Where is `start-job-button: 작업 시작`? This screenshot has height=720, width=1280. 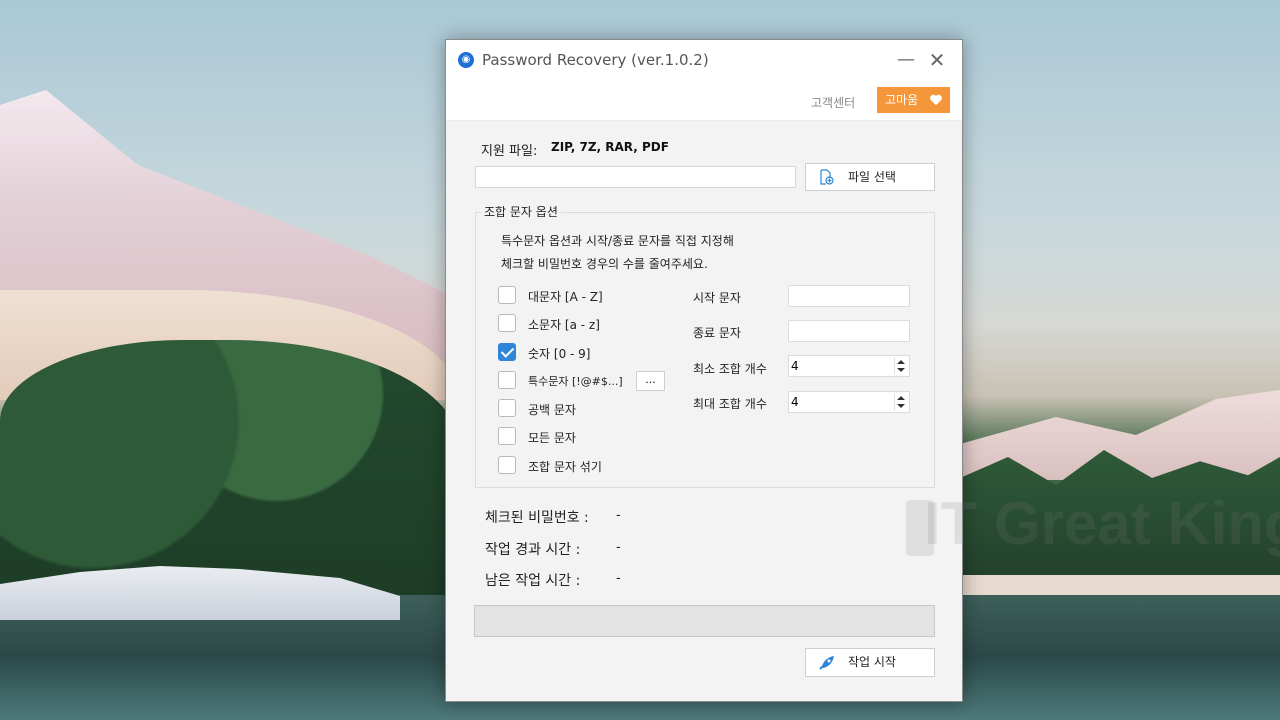 start-job-button: 작업 시작 is located at coordinates (870, 662).